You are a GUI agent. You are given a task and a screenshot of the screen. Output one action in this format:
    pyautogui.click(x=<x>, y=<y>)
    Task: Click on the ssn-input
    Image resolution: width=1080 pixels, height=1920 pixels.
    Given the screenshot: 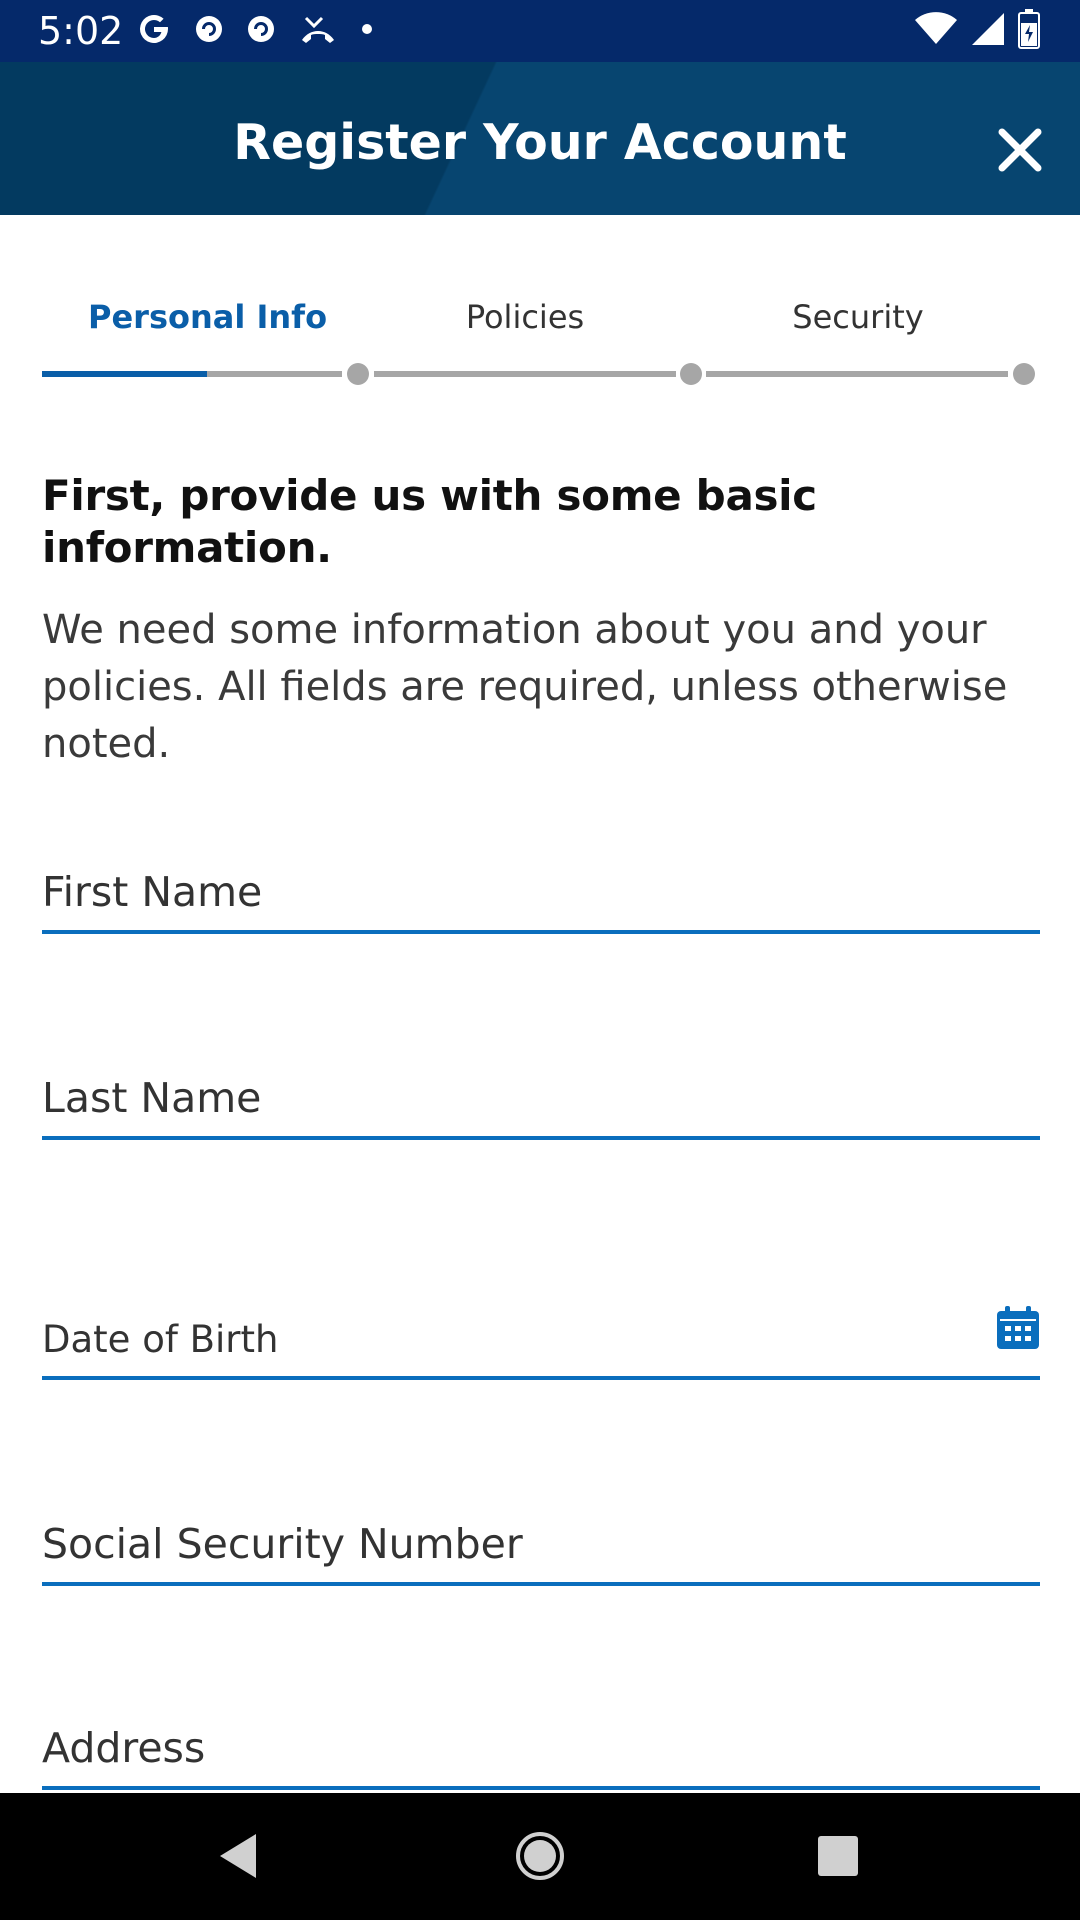 What is the action you would take?
    pyautogui.click(x=541, y=1544)
    